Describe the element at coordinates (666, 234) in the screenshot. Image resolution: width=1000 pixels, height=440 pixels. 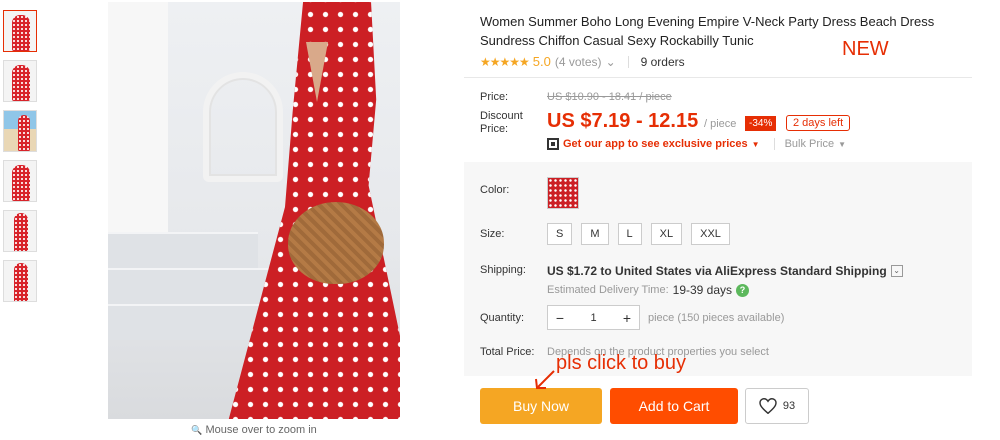
I see `size-option-xl: XL` at that location.